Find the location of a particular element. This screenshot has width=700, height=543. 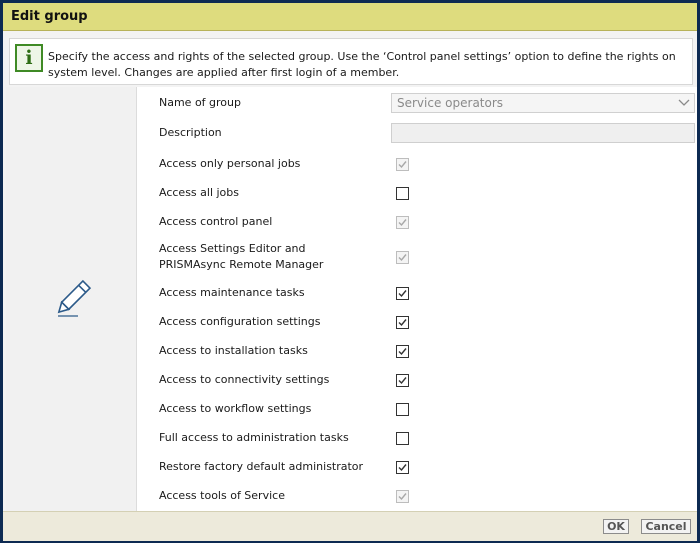

permission-label: Access all jobs is located at coordinates (269, 193).